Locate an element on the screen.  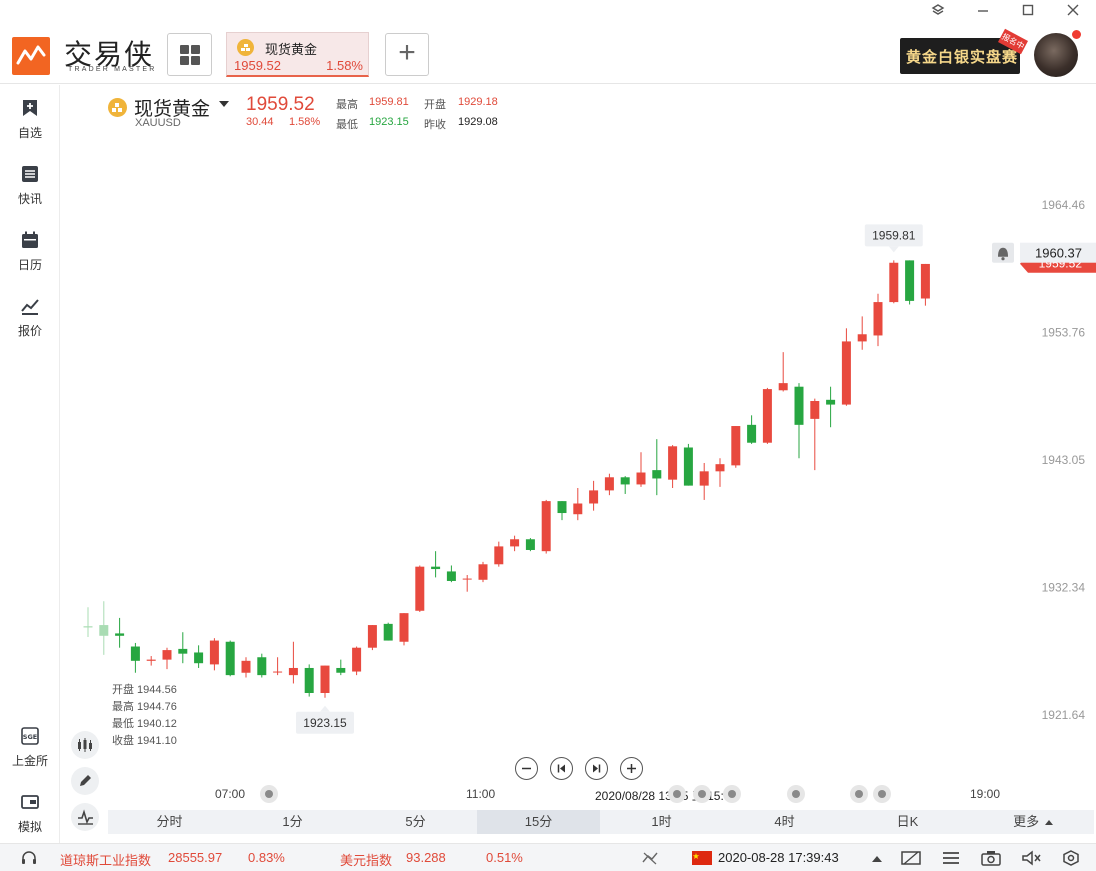
period-tab-4hour: 4时 is located at coordinates (784, 822).